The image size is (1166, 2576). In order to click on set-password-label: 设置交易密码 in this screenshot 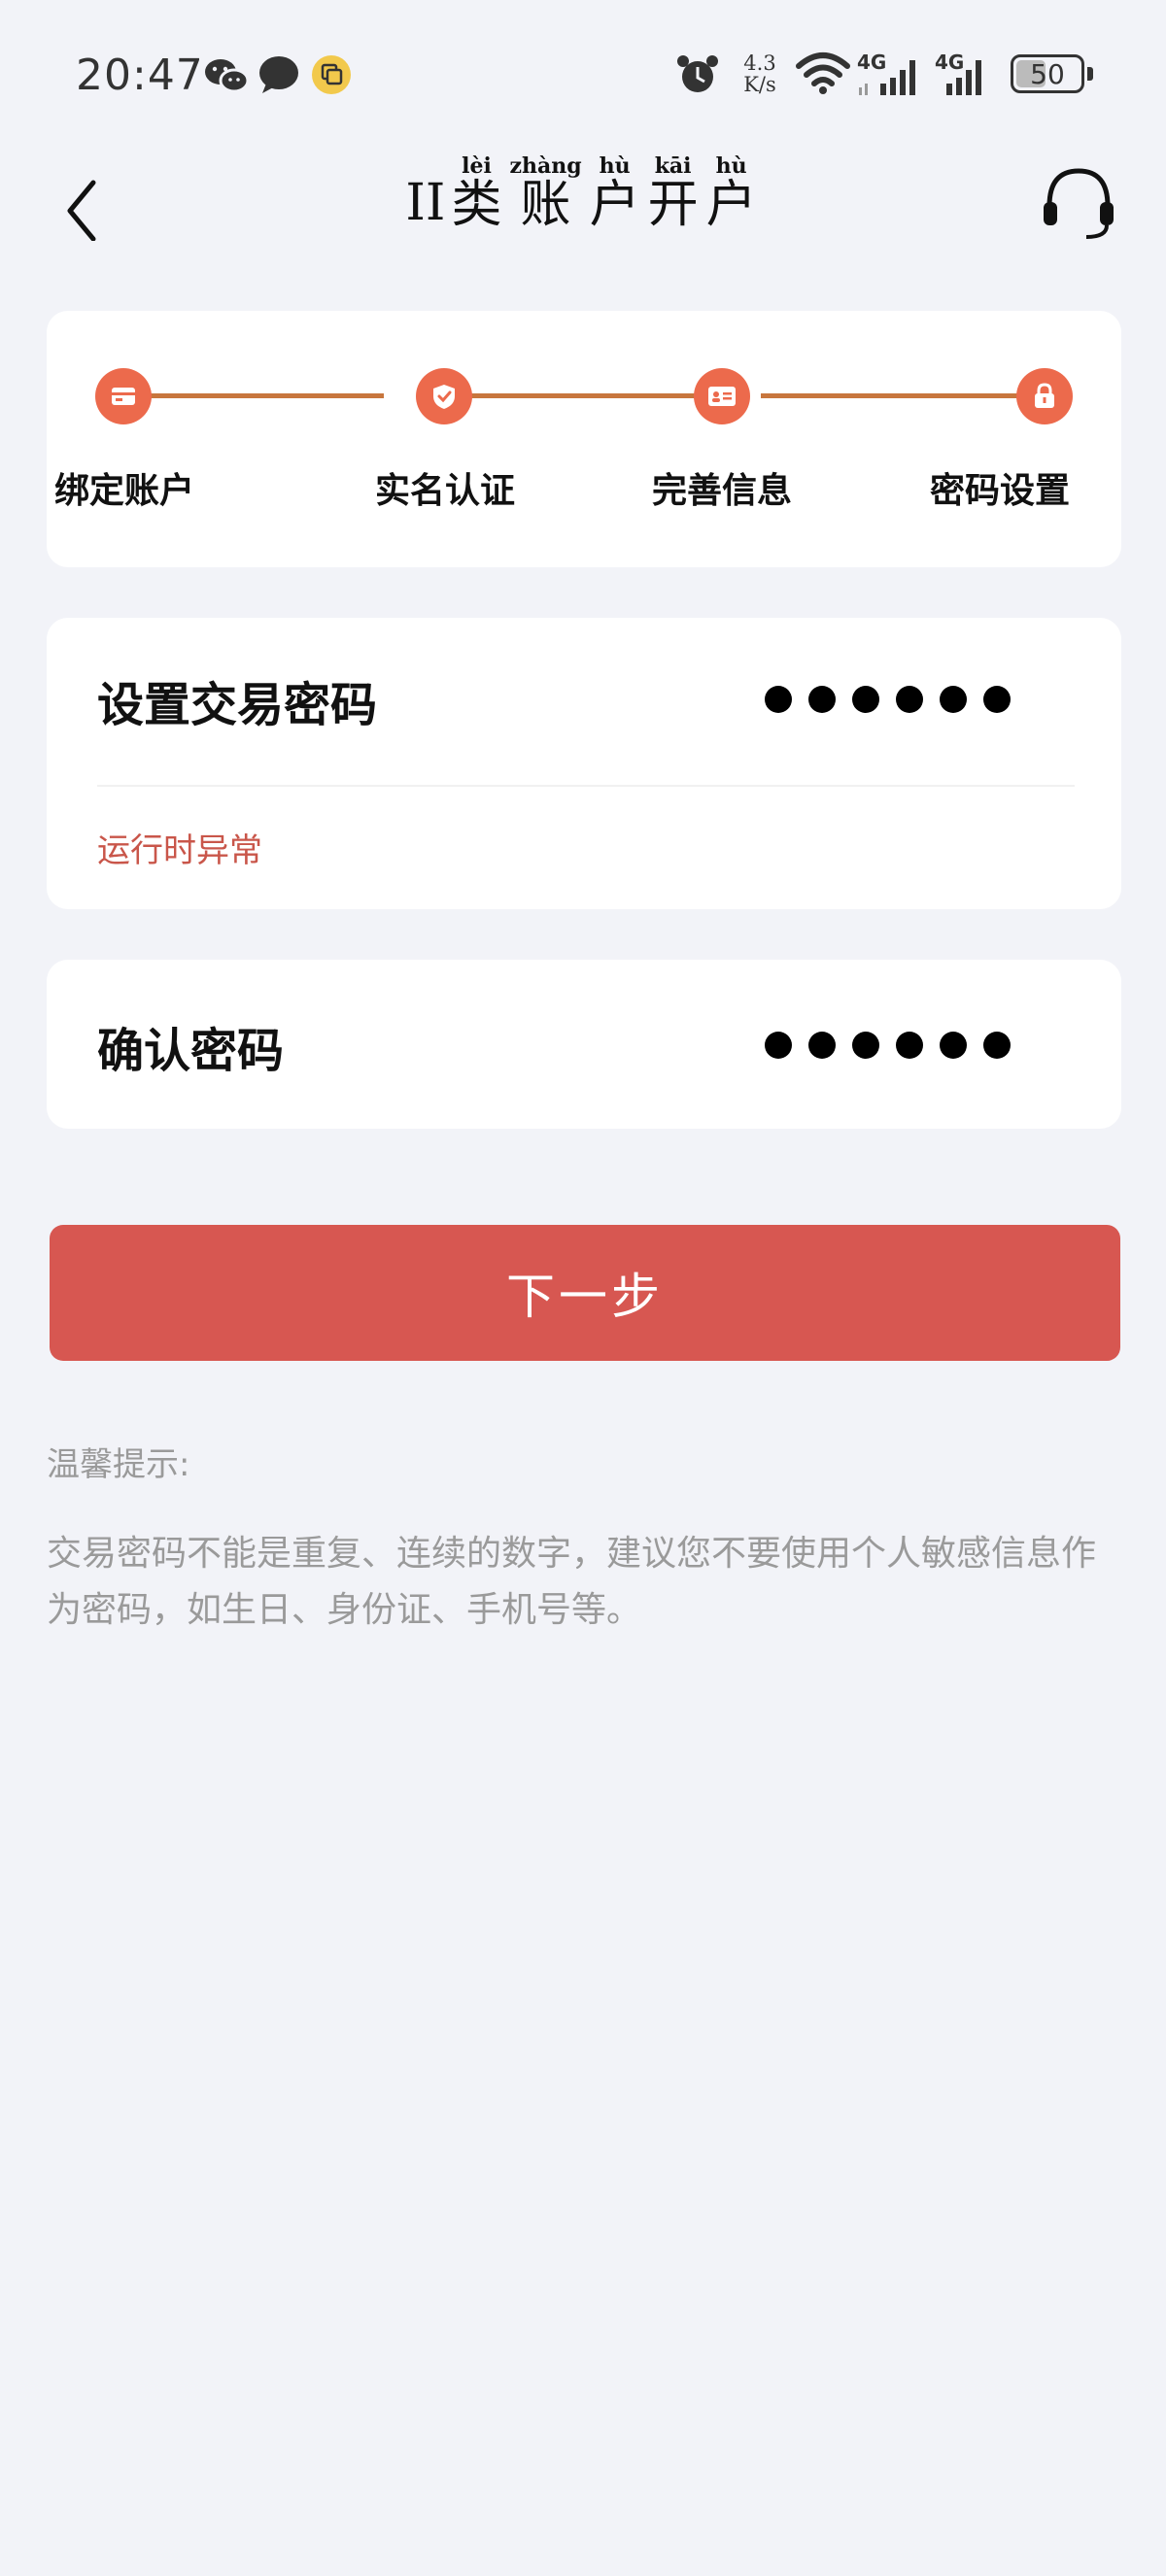, I will do `click(237, 705)`.